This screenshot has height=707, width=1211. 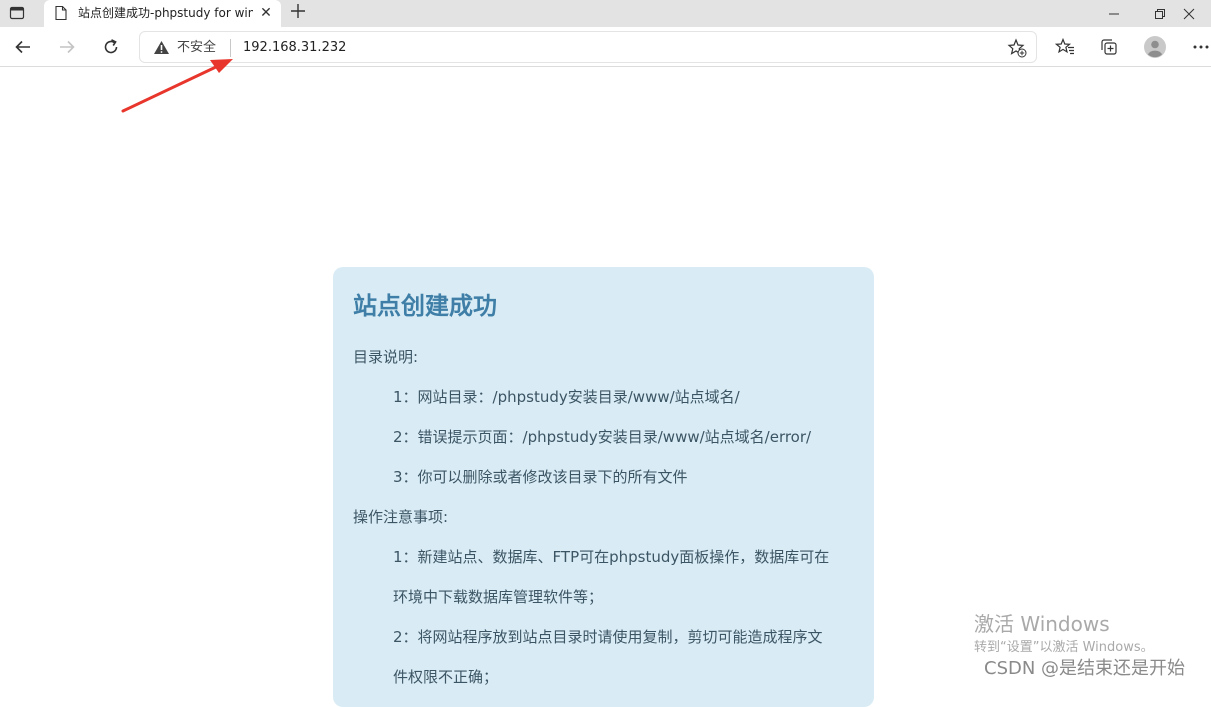 I want to click on plus-icon, so click(x=299, y=13).